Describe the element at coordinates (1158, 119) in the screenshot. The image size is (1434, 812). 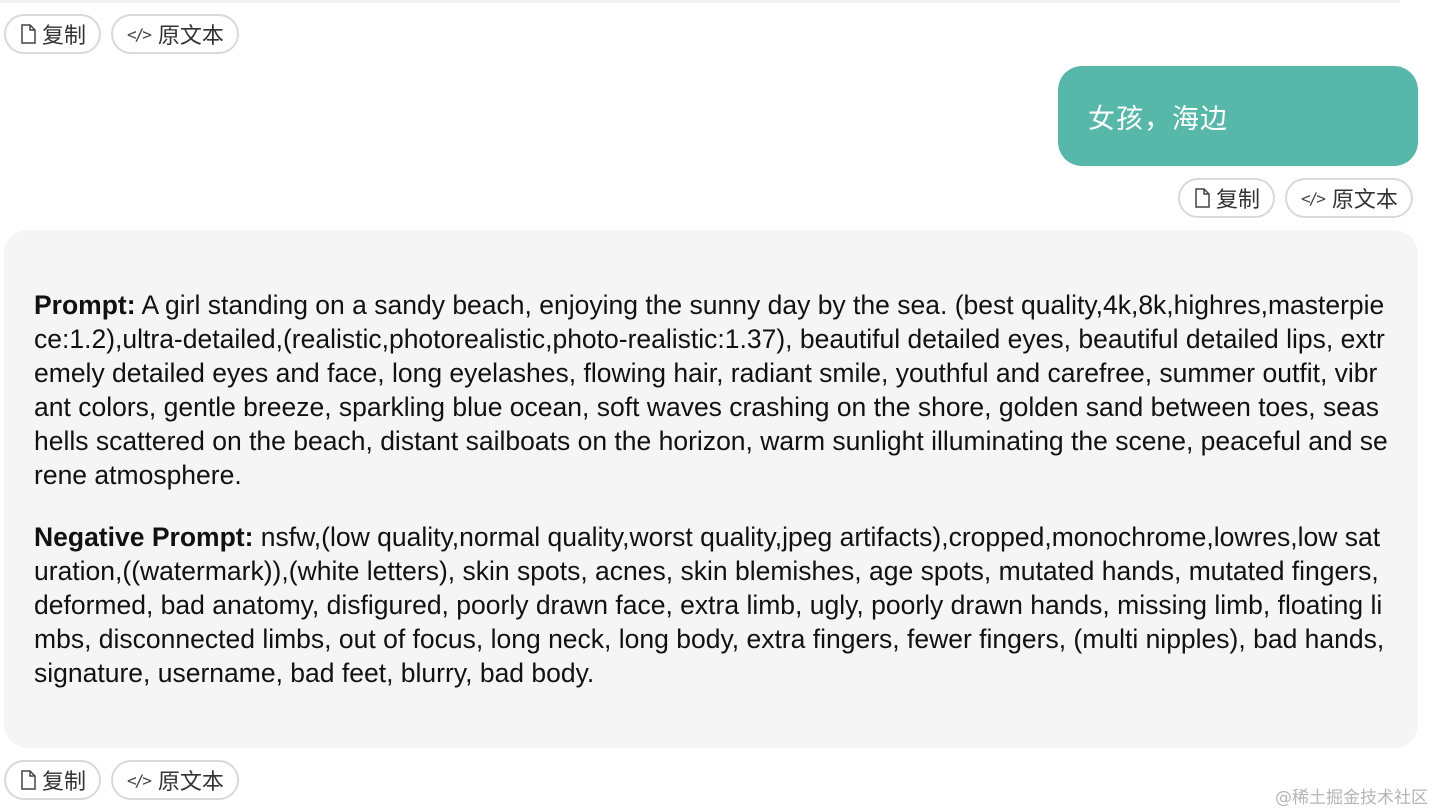
I see `user-message-text: 女孩，海边` at that location.